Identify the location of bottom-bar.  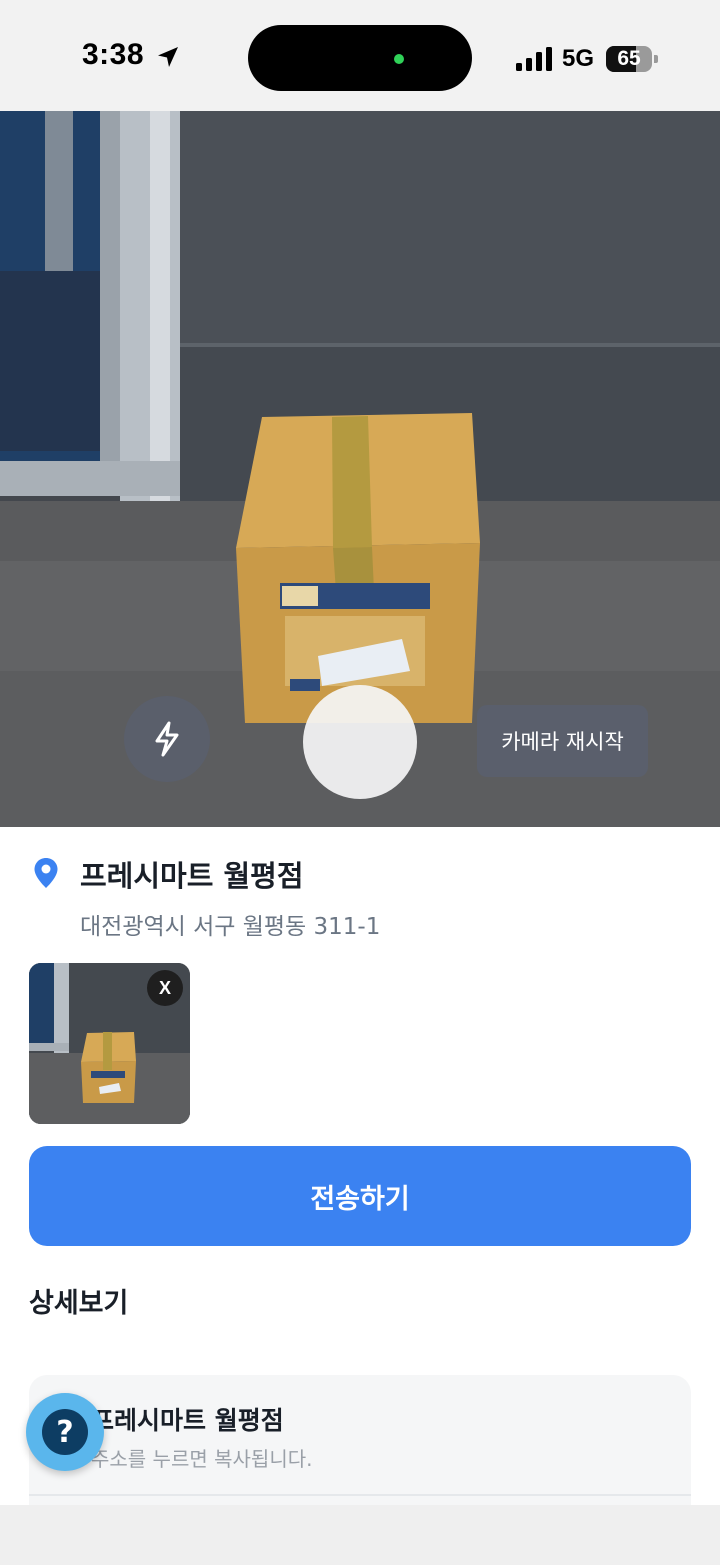
(360, 1535).